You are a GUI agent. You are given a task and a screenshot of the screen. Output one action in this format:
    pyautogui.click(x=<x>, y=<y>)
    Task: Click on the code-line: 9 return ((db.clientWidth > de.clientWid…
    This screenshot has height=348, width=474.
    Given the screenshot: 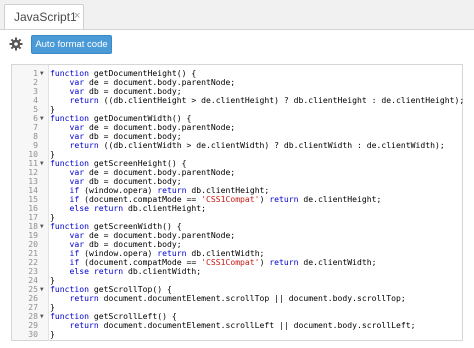 What is the action you would take?
    pyautogui.click(x=237, y=145)
    